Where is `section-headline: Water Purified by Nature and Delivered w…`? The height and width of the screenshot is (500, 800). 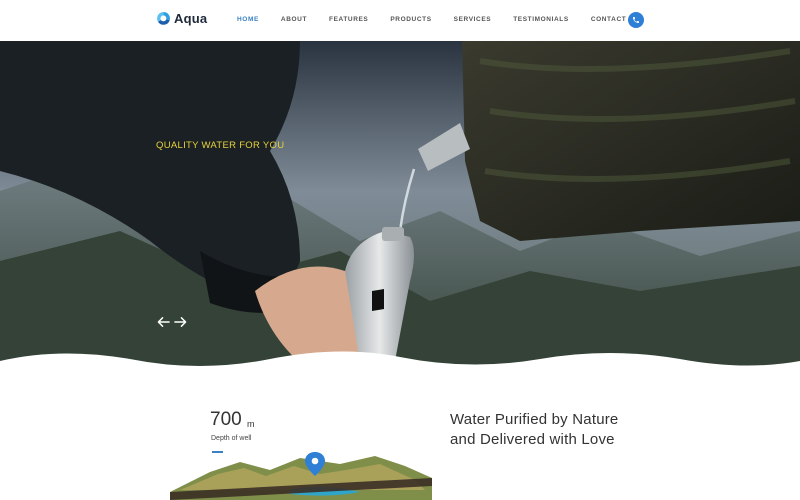
section-headline: Water Purified by Nature and Delivered w… is located at coordinates (534, 430).